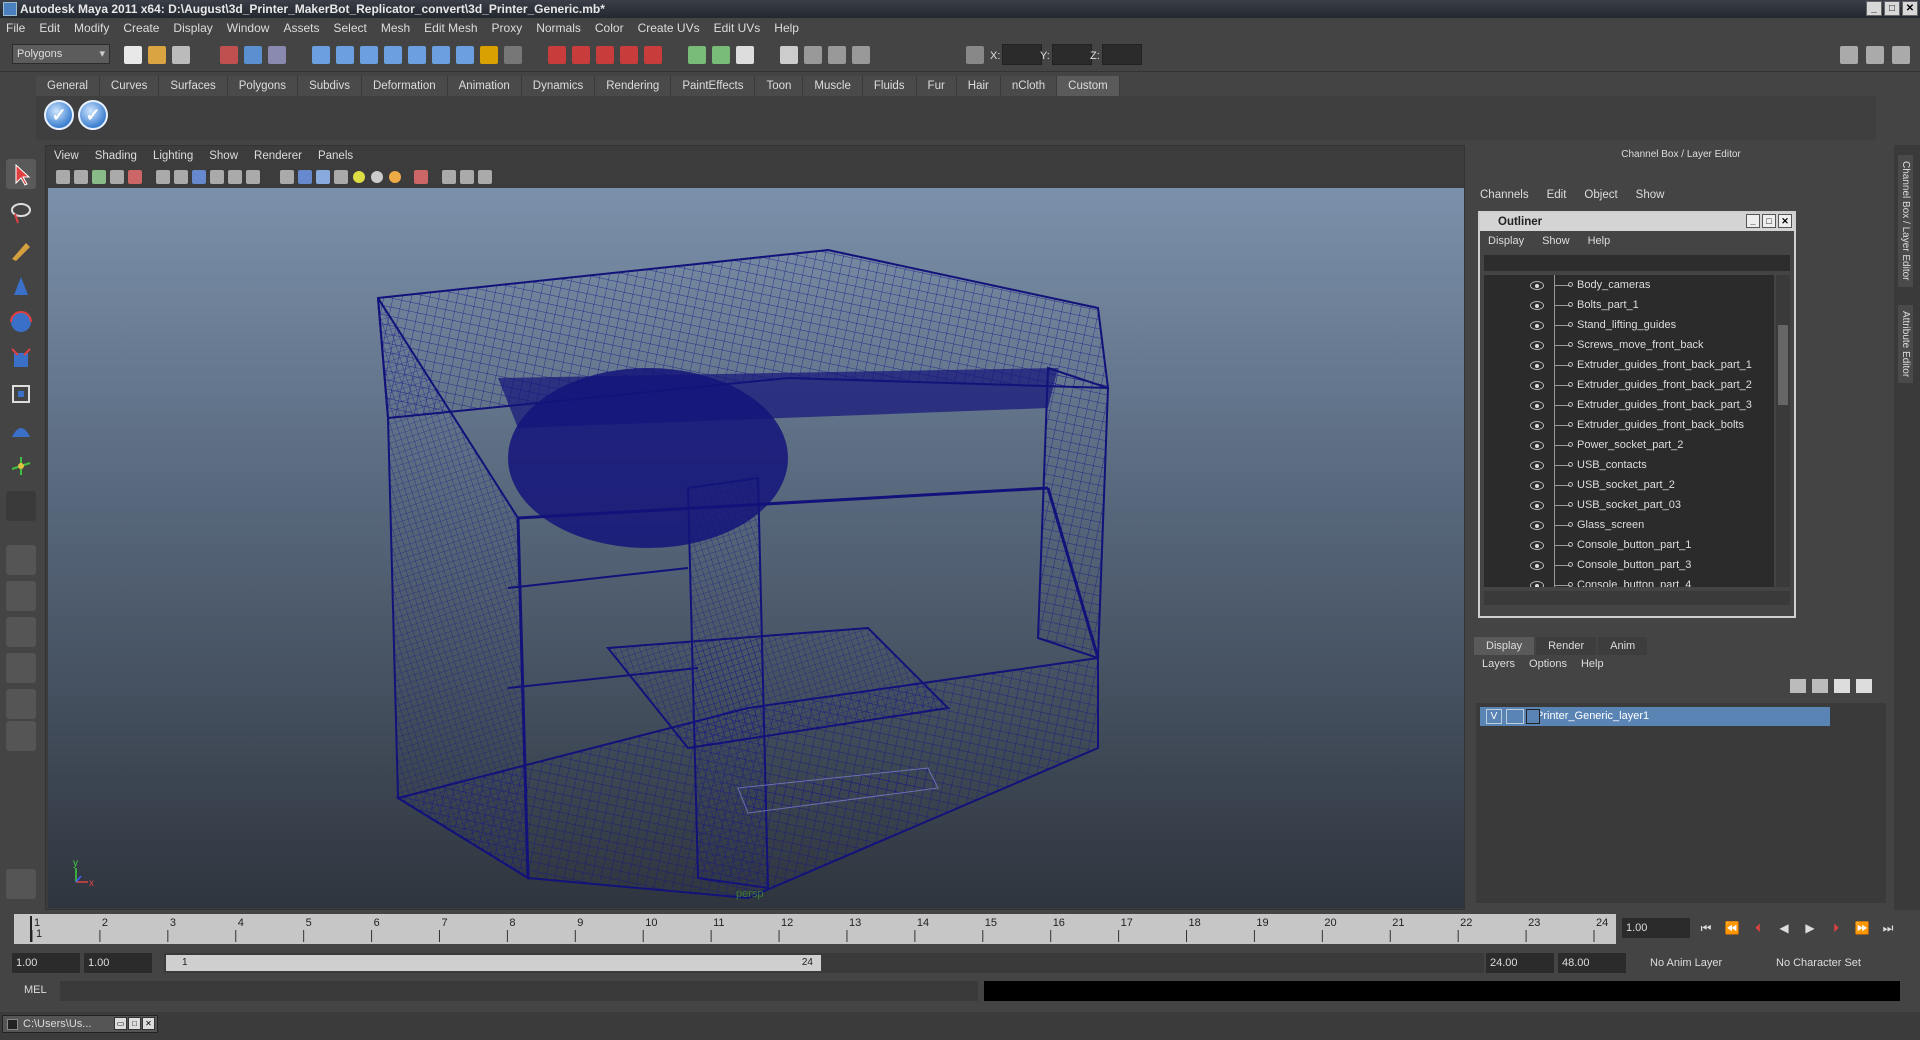 The height and width of the screenshot is (1040, 1920). Describe the element at coordinates (277, 55) in the screenshot. I see `select-component-icon` at that location.